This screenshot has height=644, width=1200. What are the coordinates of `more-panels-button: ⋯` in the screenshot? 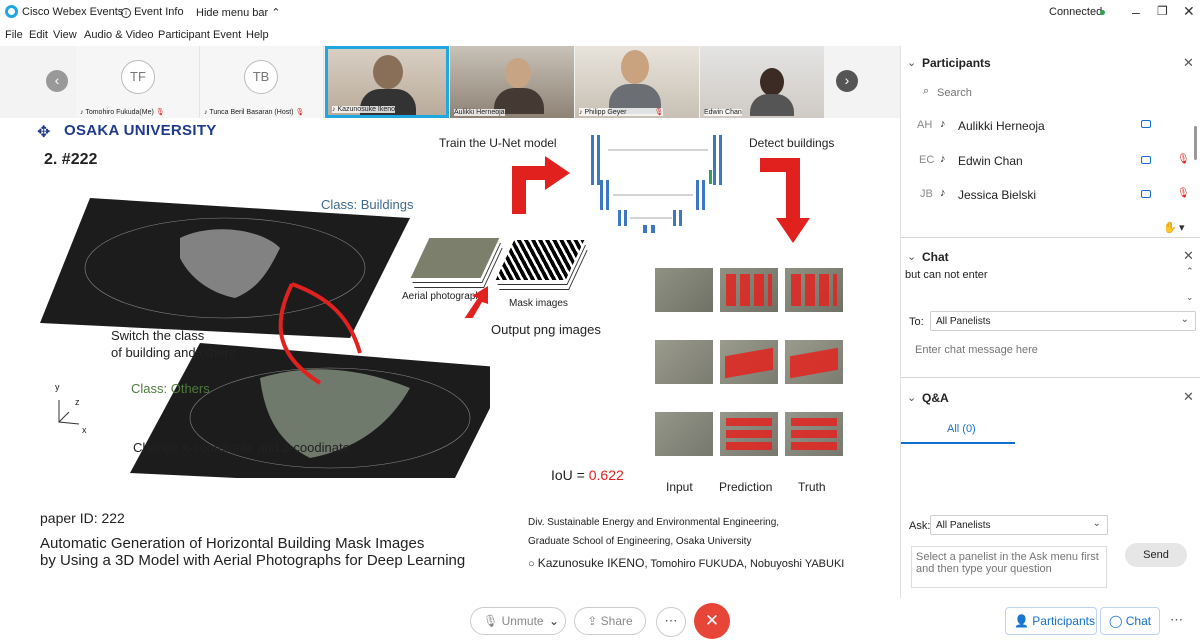 It's located at (1181, 621).